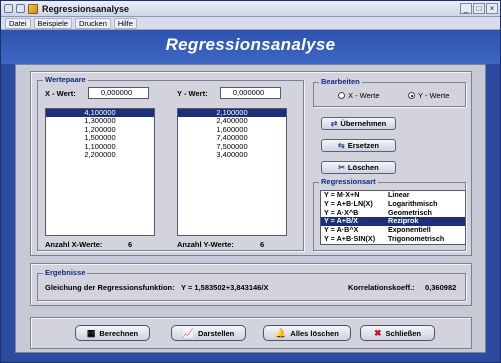  I want to click on menu-beispiele: Beispiele, so click(52, 23).